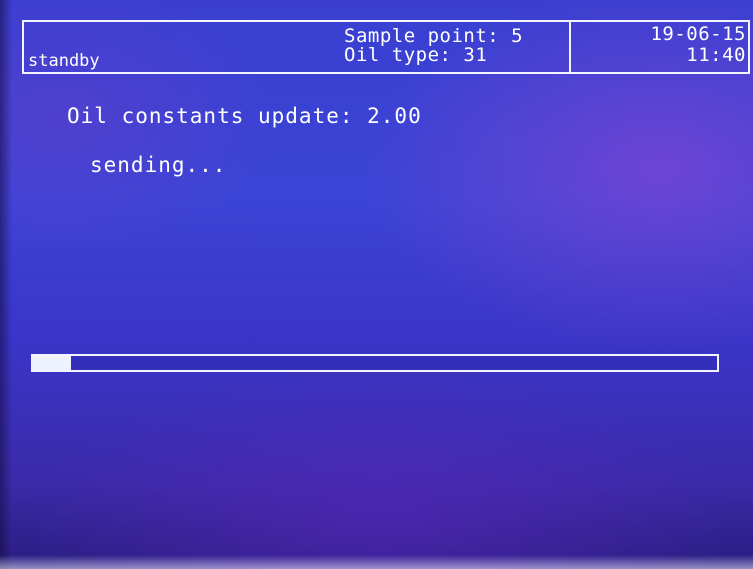  I want to click on progress-bar, so click(375, 363).